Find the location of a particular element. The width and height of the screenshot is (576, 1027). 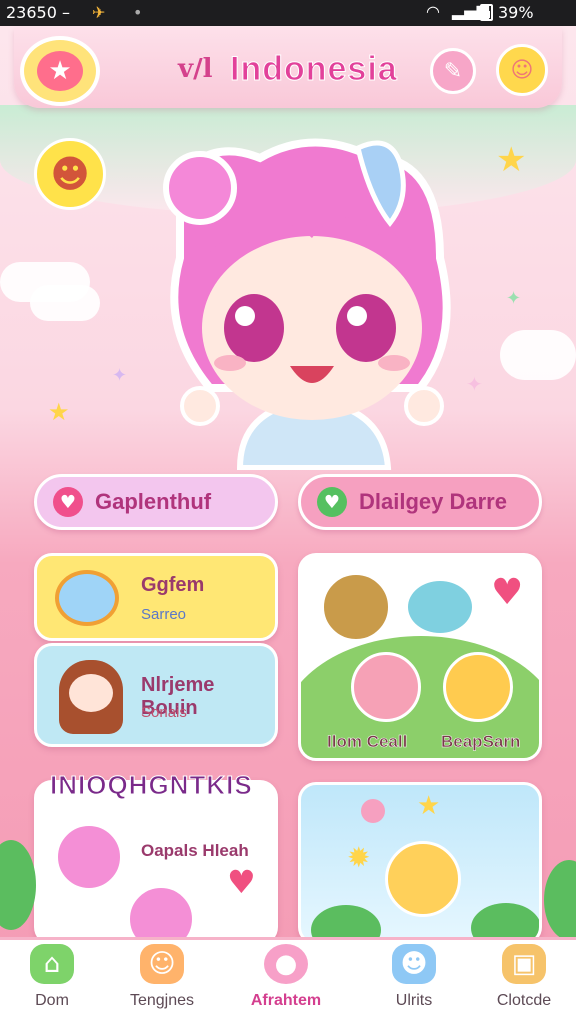

scene-card: ★ ✹ is located at coordinates (420, 863).